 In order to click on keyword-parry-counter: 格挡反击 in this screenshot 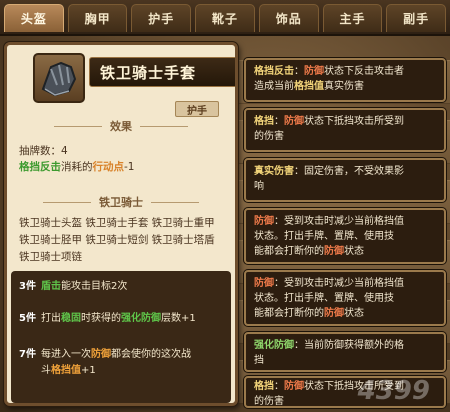, I will do `click(40, 167)`.